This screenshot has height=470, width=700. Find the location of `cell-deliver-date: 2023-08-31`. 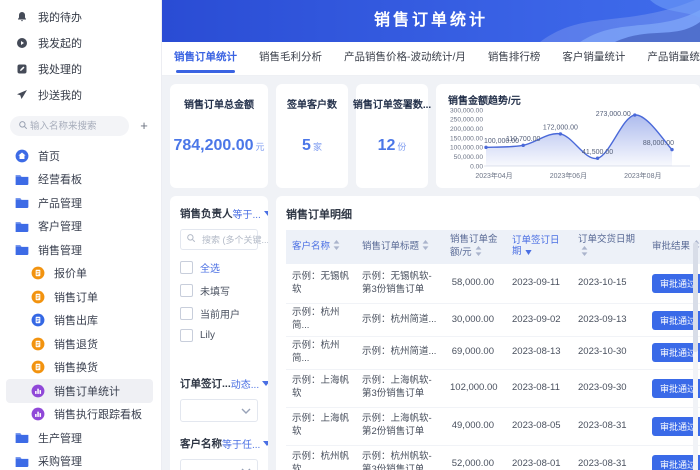

cell-deliver-date: 2023-08-31 is located at coordinates (609, 457).